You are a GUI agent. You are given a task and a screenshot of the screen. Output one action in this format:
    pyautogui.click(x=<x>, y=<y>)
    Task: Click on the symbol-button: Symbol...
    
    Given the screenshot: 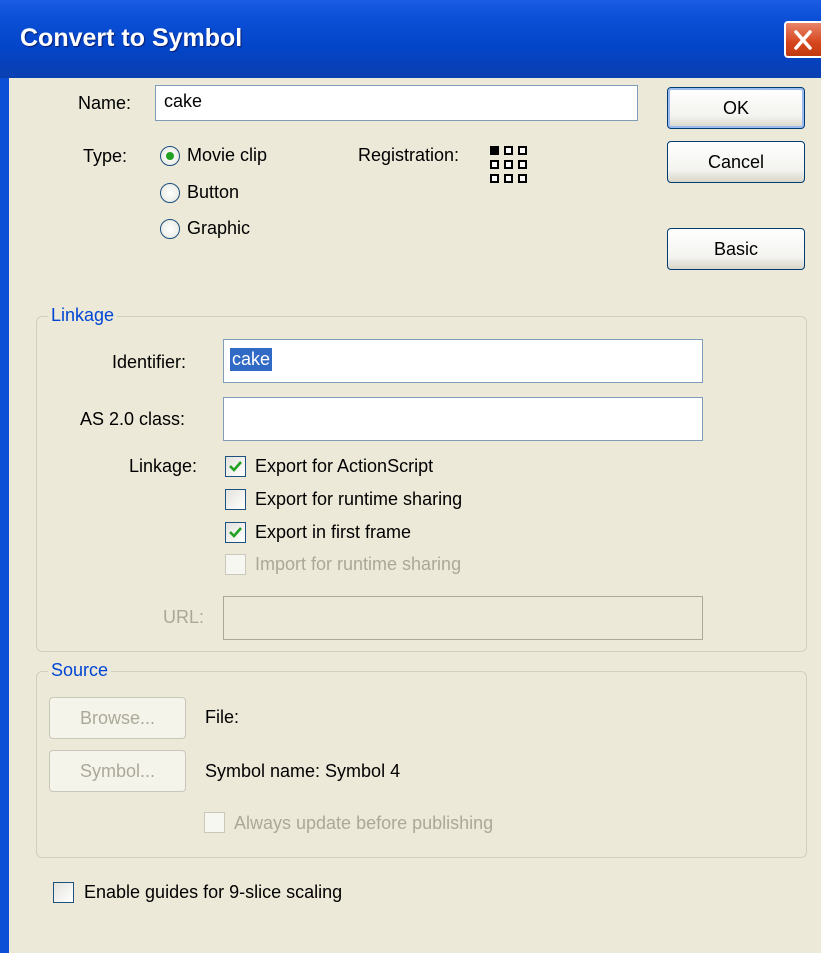 What is the action you would take?
    pyautogui.click(x=117, y=771)
    